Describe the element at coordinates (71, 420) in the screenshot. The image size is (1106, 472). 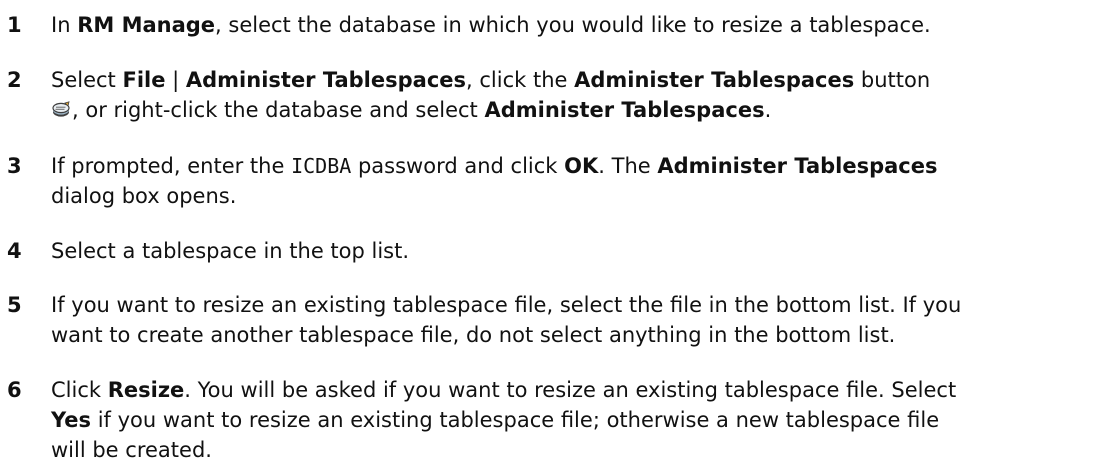
I see `option-name: Yes` at that location.